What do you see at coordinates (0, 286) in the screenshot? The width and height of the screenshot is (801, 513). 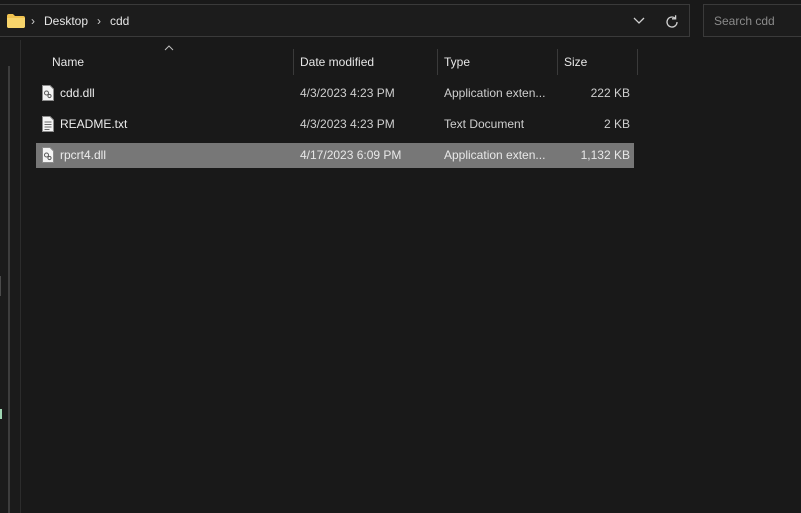 I see `pane-indicator` at bounding box center [0, 286].